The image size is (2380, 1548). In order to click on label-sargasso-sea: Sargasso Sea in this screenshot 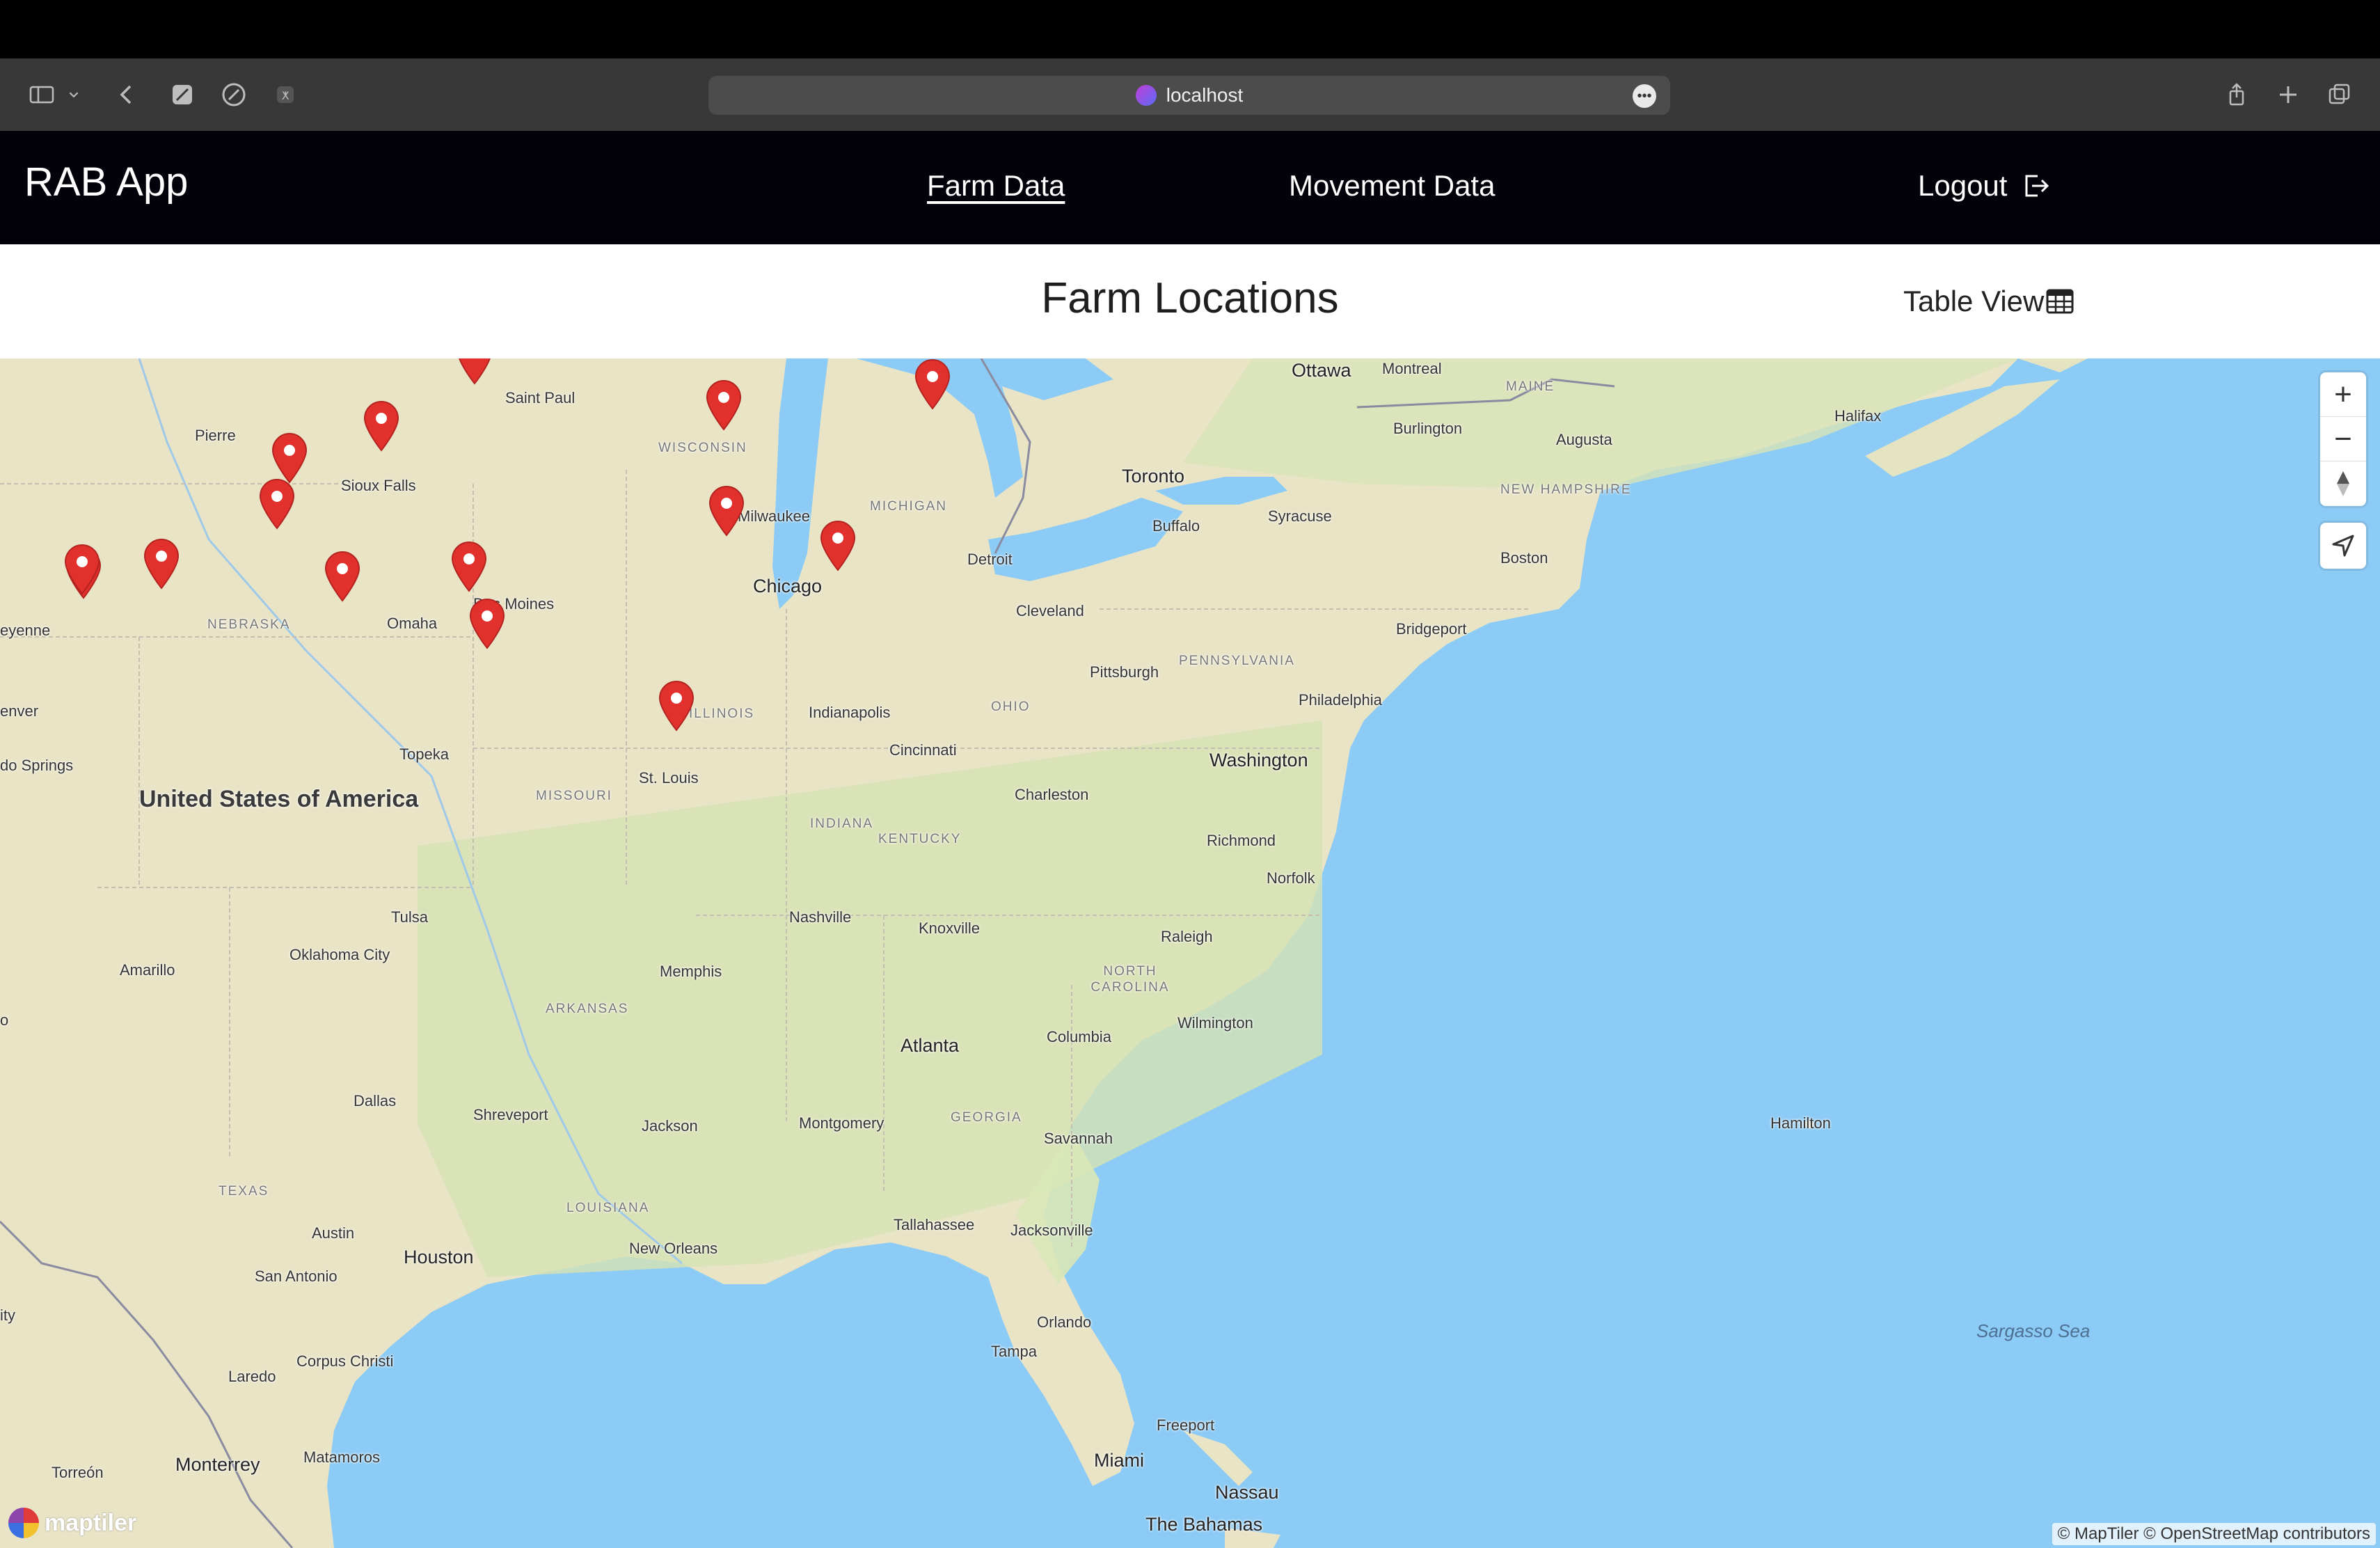, I will do `click(2033, 1330)`.